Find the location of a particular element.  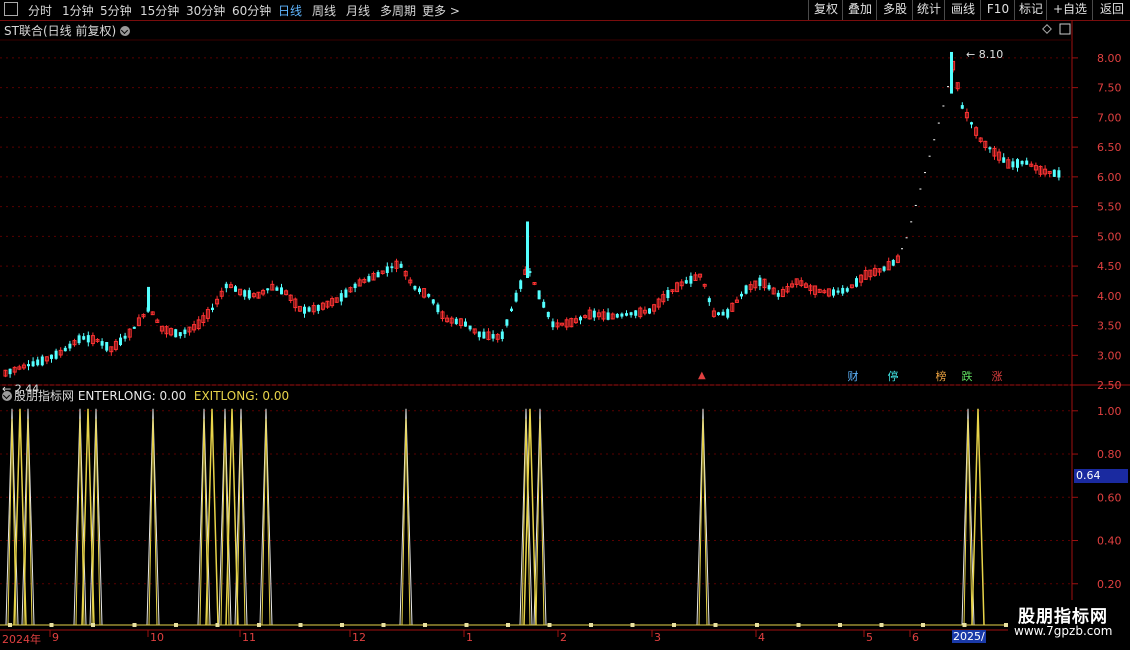

month-label-10: 10 is located at coordinates (157, 637).